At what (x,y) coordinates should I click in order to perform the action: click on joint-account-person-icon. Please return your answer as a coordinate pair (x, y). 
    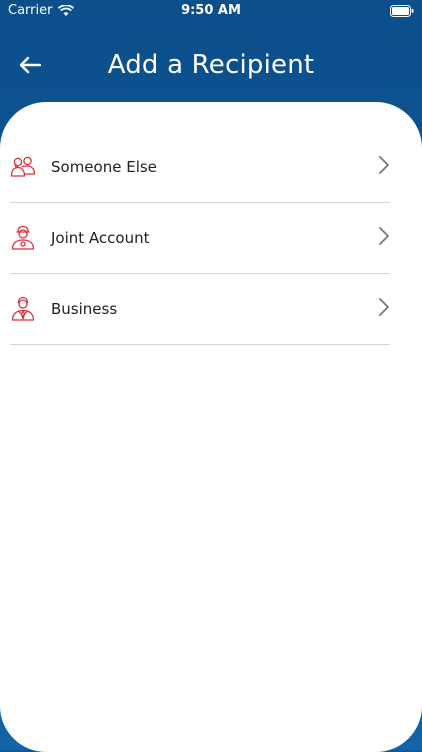
    Looking at the image, I should click on (23, 238).